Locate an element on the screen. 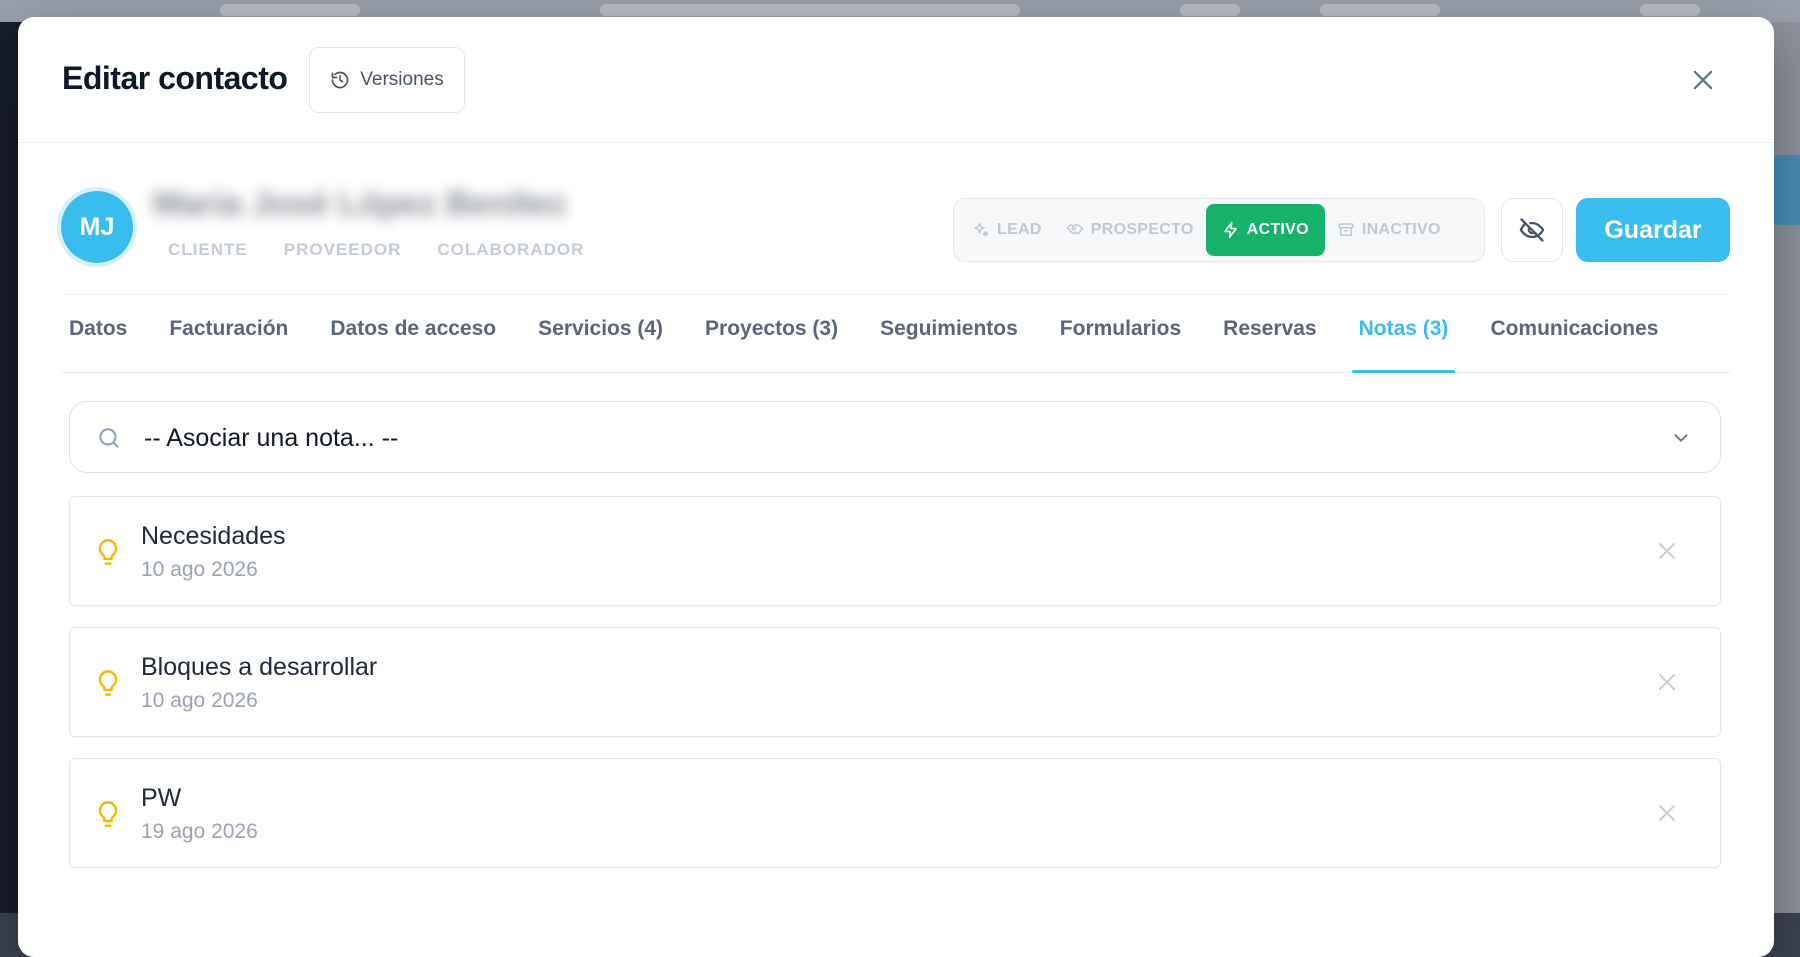  status-activo-label: ACTIVO is located at coordinates (1277, 229).